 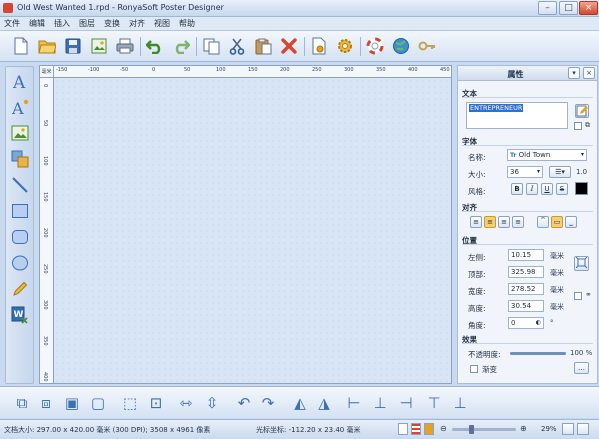 I want to click on curved-text-tool-icon: A, so click(x=20, y=107).